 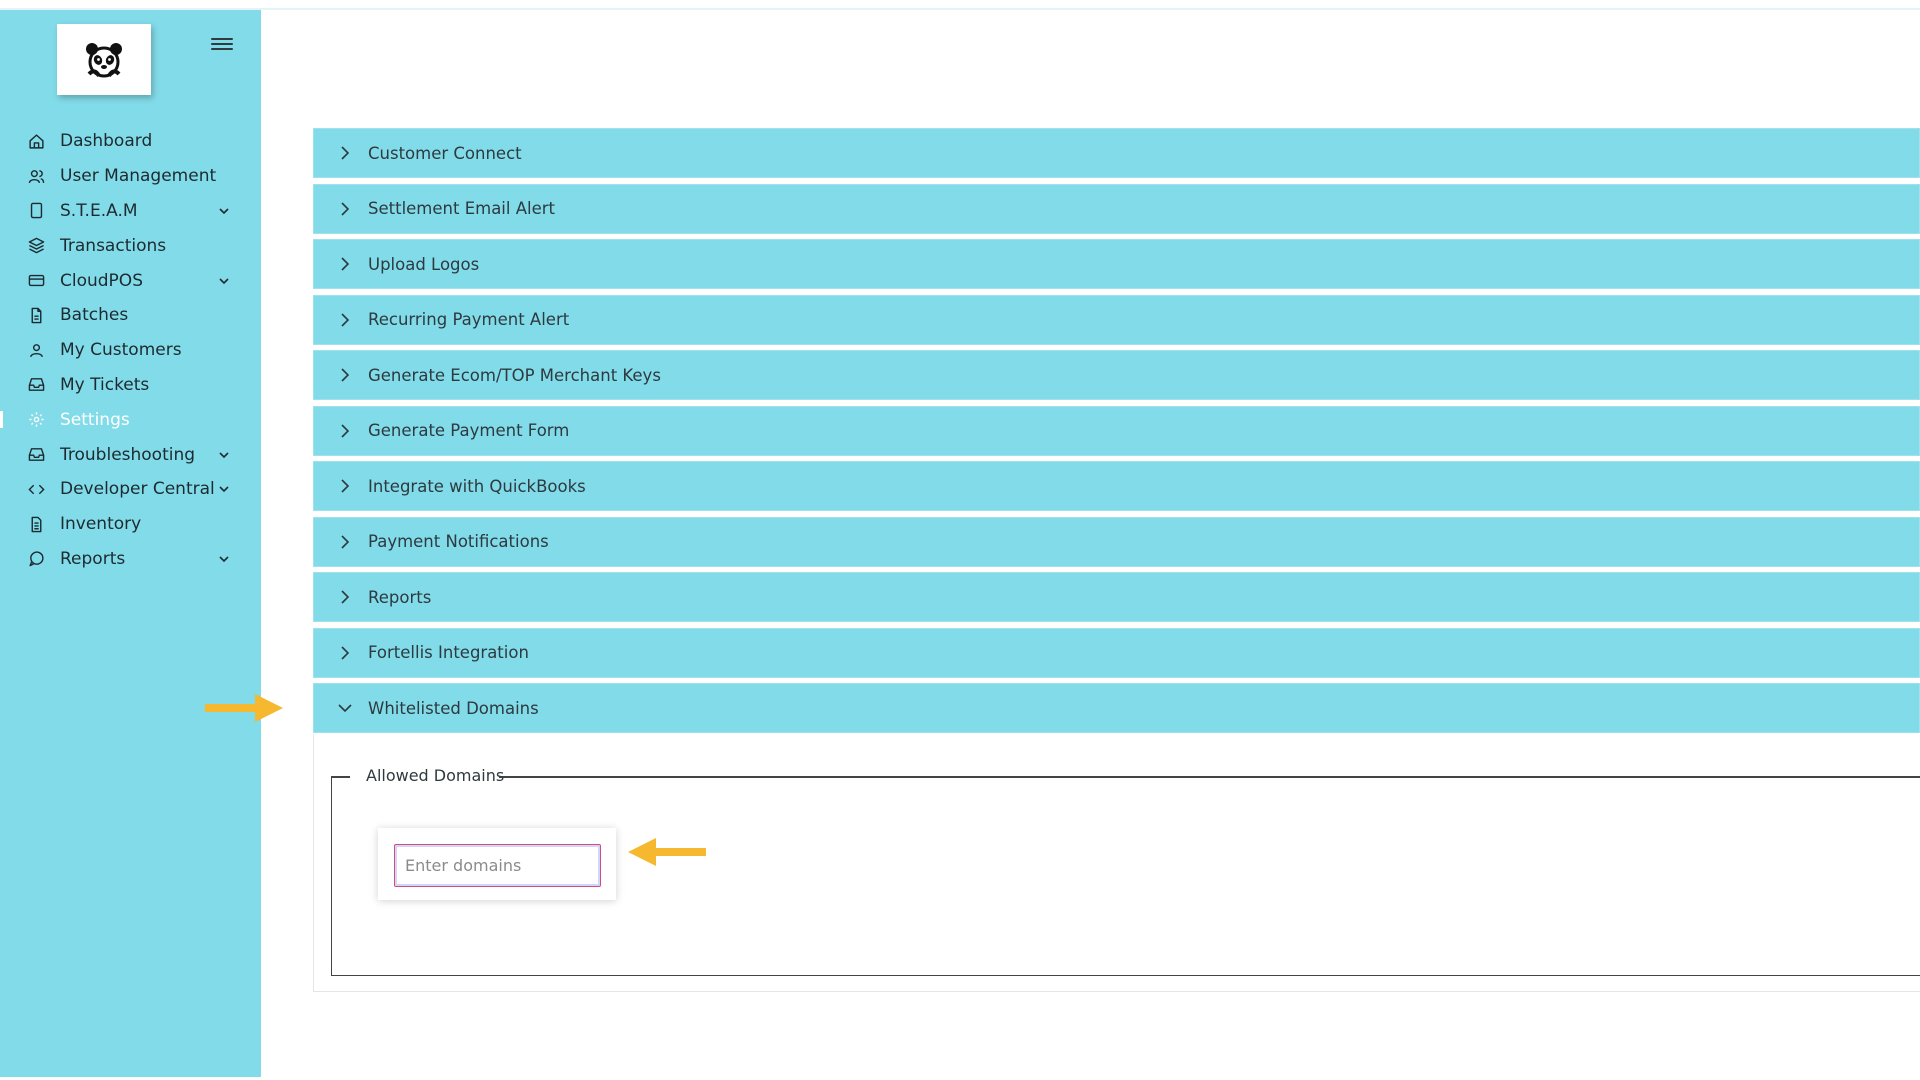 I want to click on panel-recurring-payment-alert: Recurring Payment Alert, so click(x=1116, y=319).